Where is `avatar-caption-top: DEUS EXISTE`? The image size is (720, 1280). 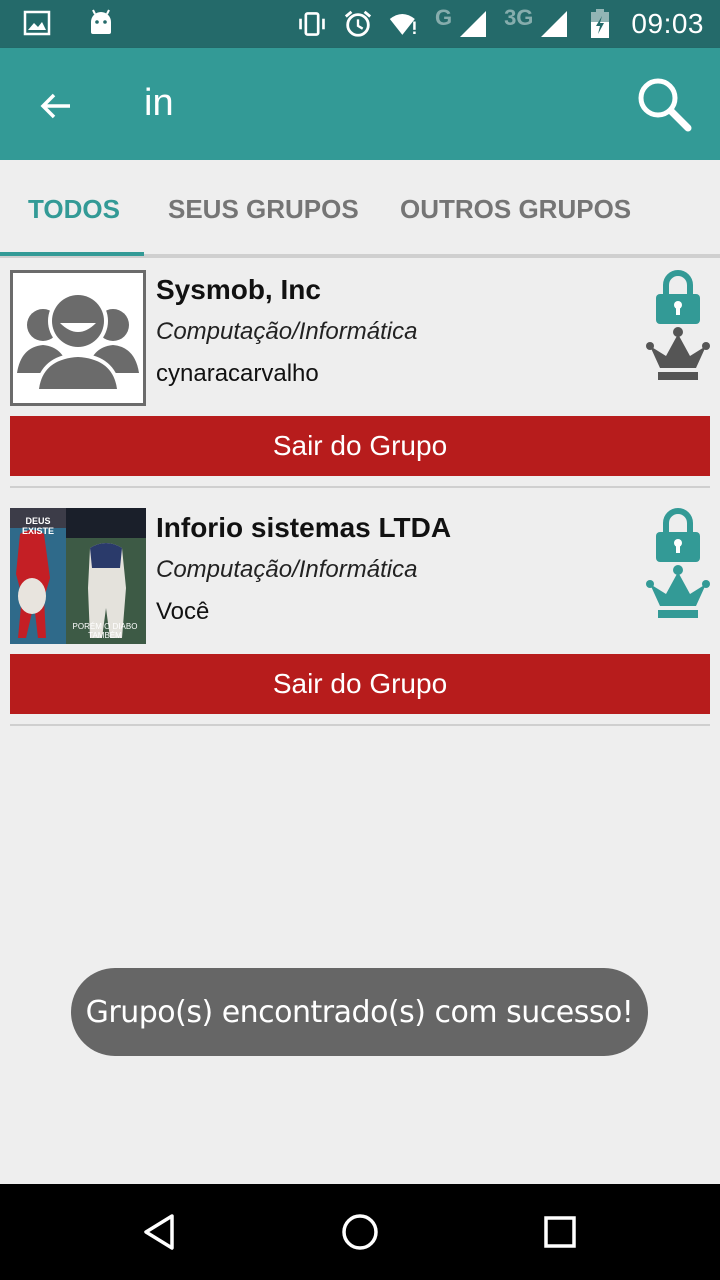 avatar-caption-top: DEUS EXISTE is located at coordinates (37, 526).